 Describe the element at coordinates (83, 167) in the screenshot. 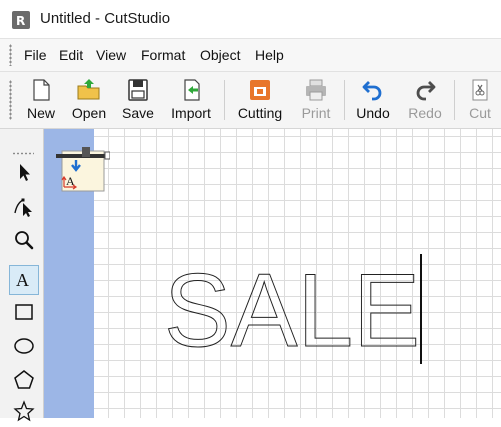

I see `origin-marker-icon: A` at that location.